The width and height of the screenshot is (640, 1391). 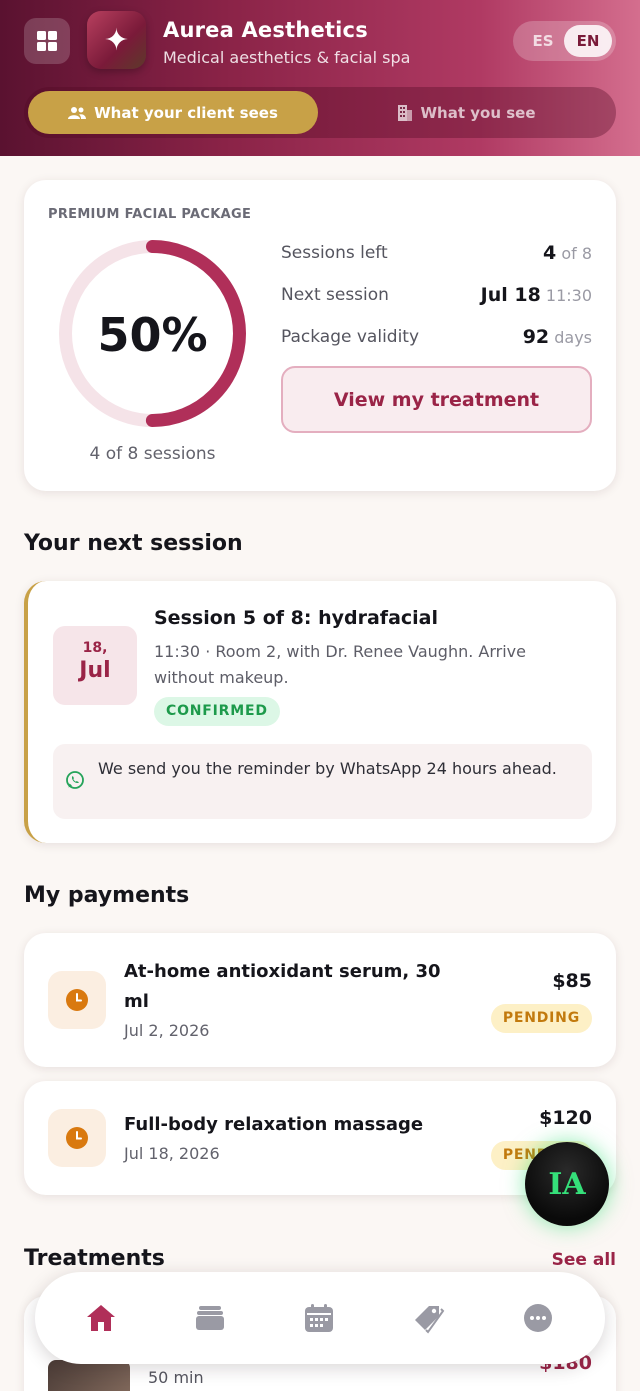 What do you see at coordinates (152, 454) in the screenshot?
I see `progress-caption: 4 of 8 sessions` at bounding box center [152, 454].